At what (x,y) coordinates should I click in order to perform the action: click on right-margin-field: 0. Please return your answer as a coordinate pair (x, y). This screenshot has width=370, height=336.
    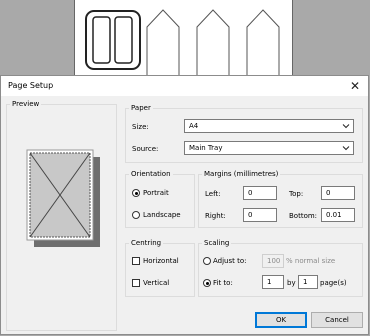
    Looking at the image, I should click on (260, 215).